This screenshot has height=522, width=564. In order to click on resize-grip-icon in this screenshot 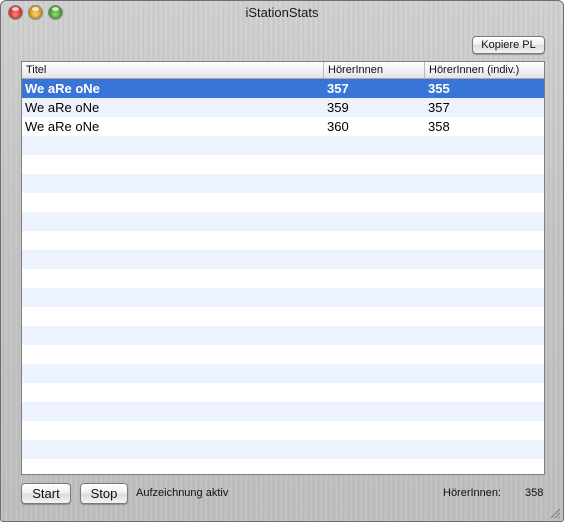, I will do `click(555, 513)`.